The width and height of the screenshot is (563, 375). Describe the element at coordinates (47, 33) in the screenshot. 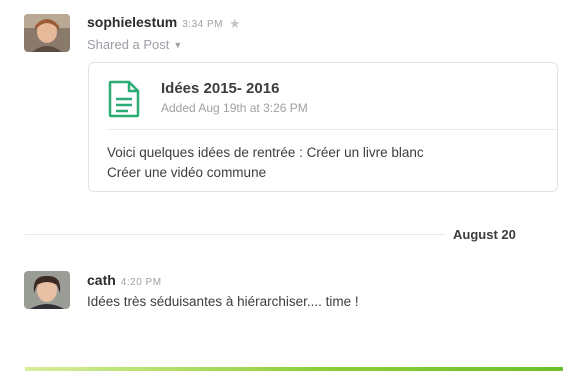

I see `avatar-sophielestum` at that location.